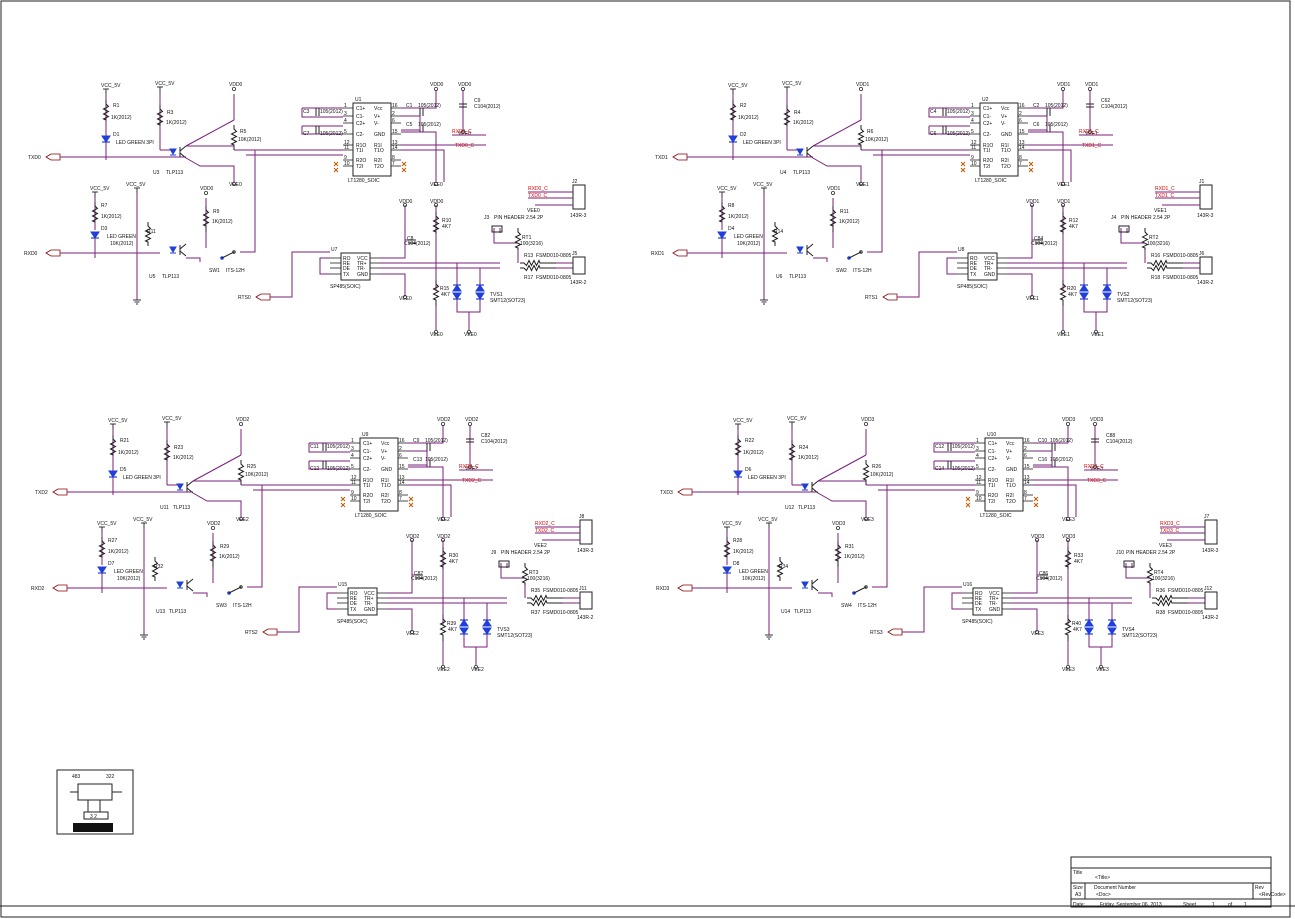  Describe the element at coordinates (214, 524) in the screenshot. I see `vdd-label-b: VDD2` at that location.